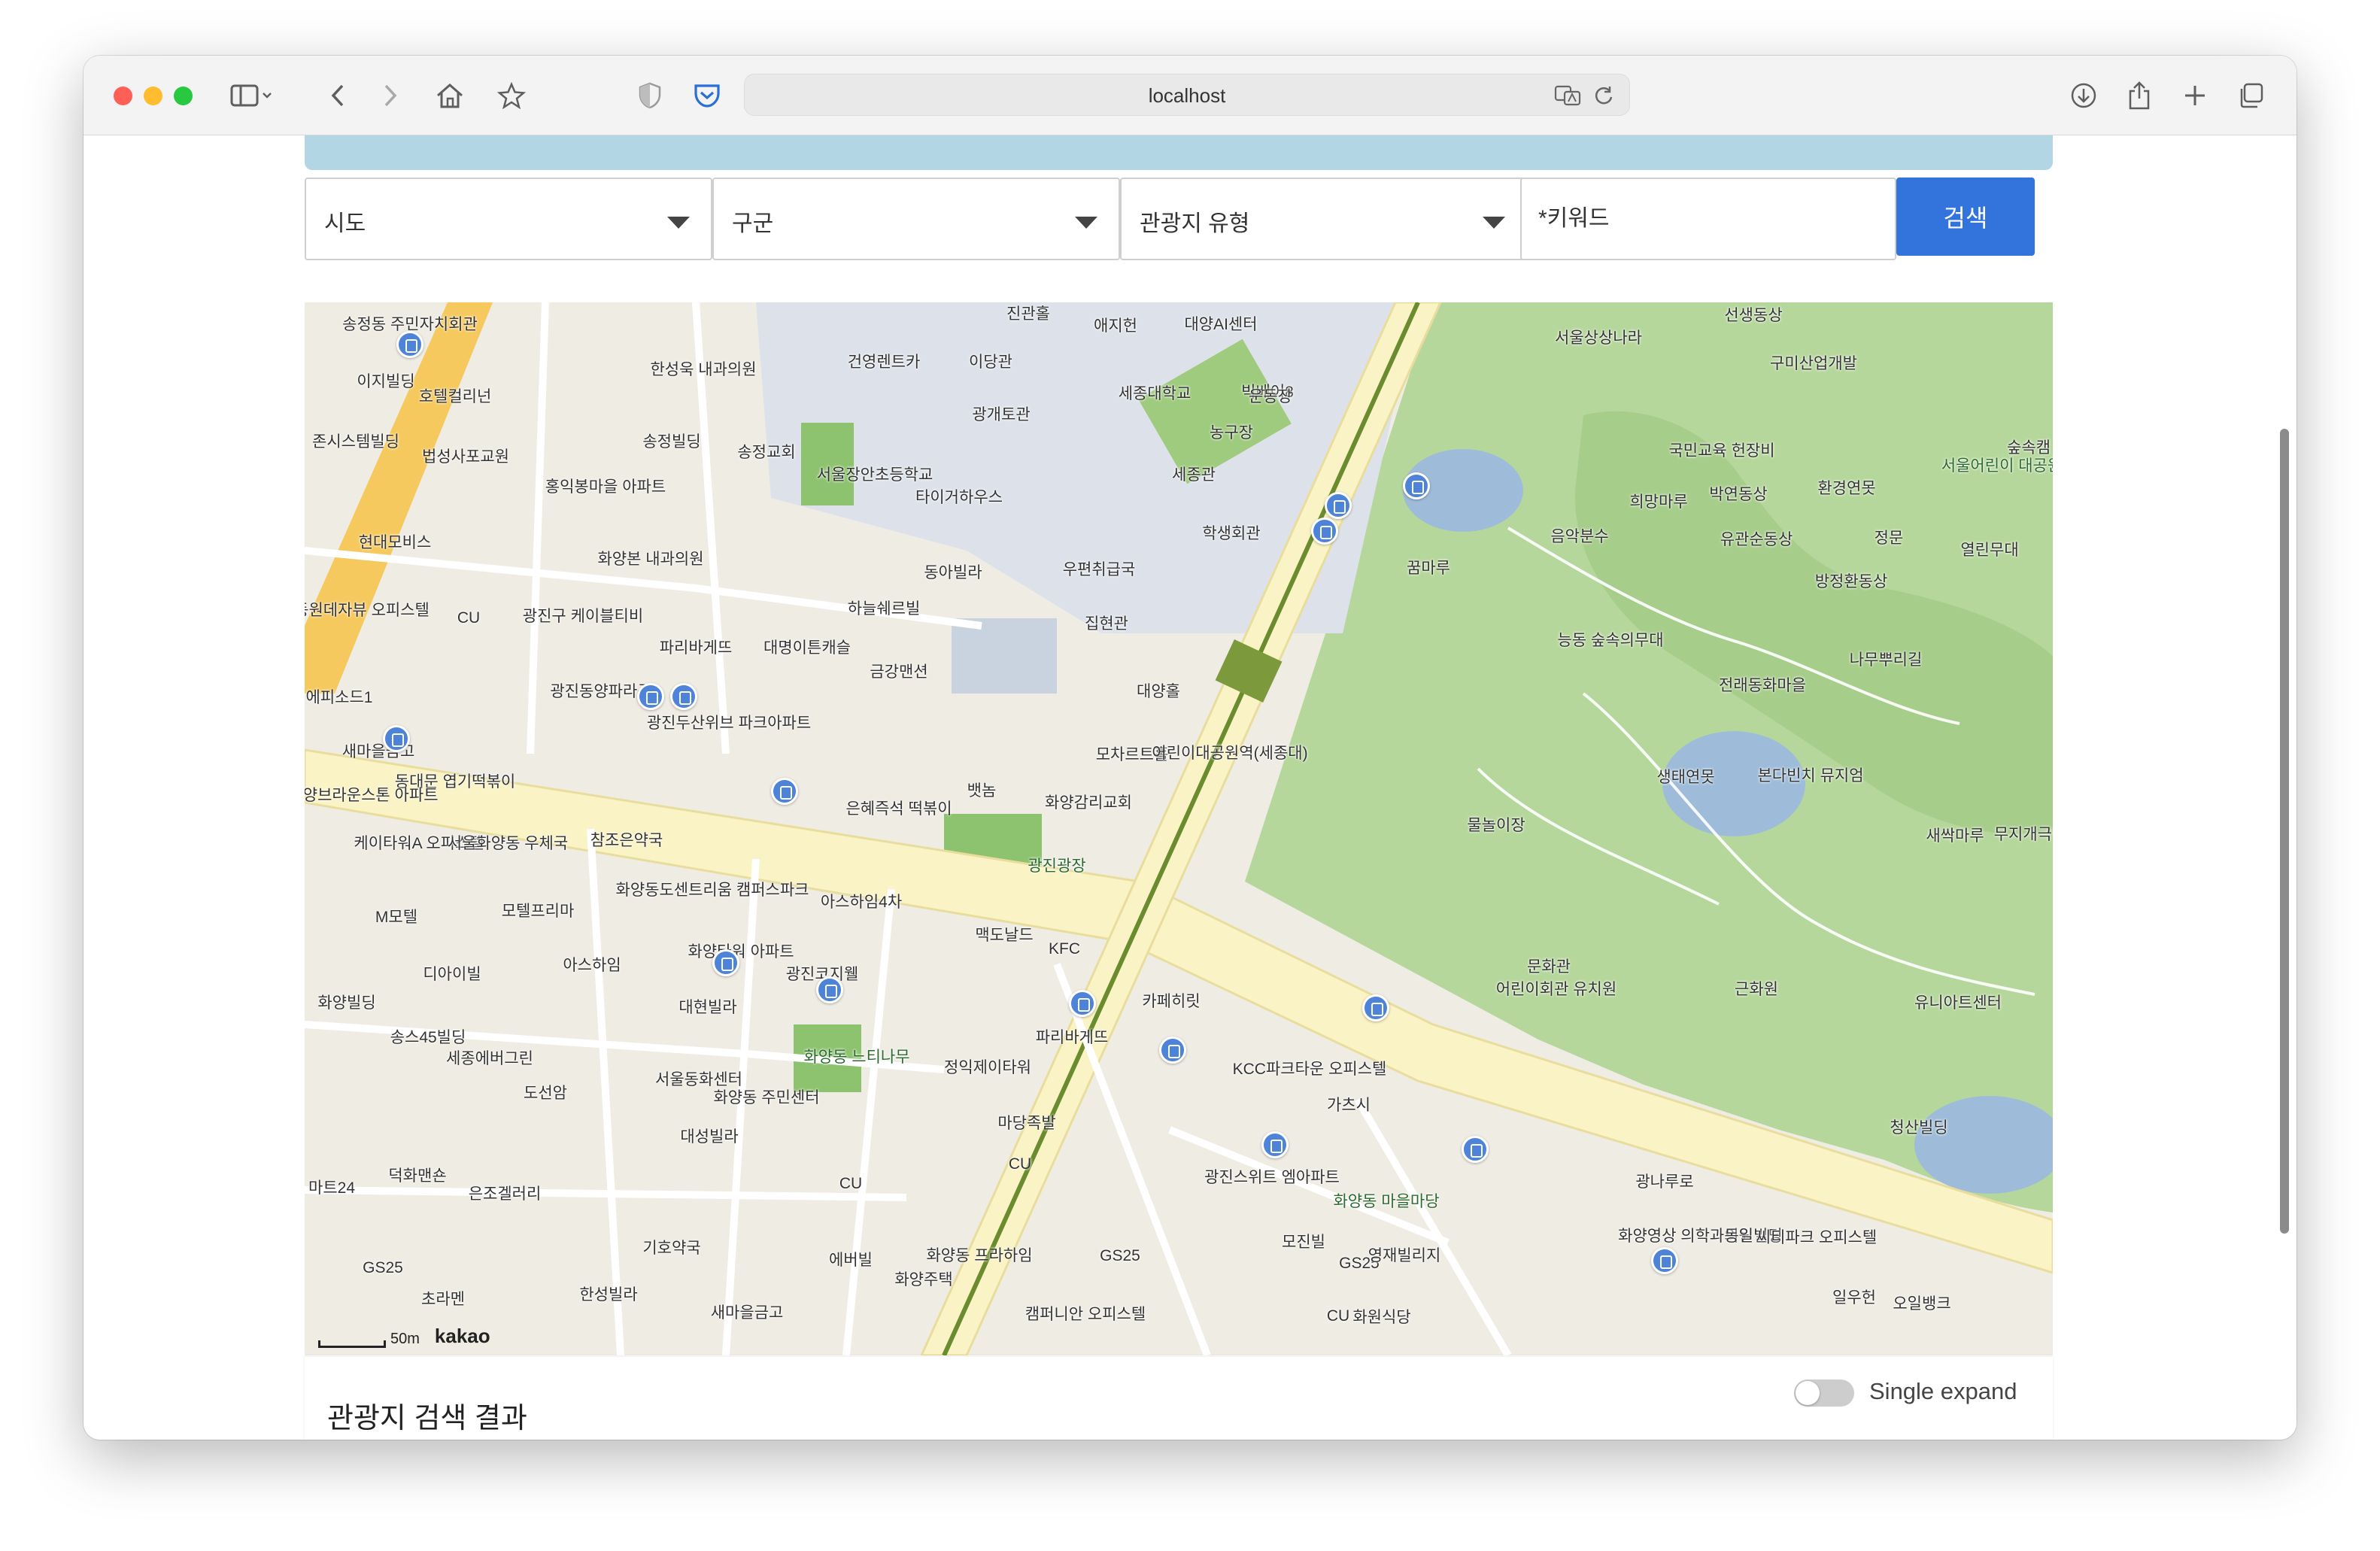 This screenshot has height=1551, width=2380. I want to click on map-place-label: 대양홀, so click(1158, 690).